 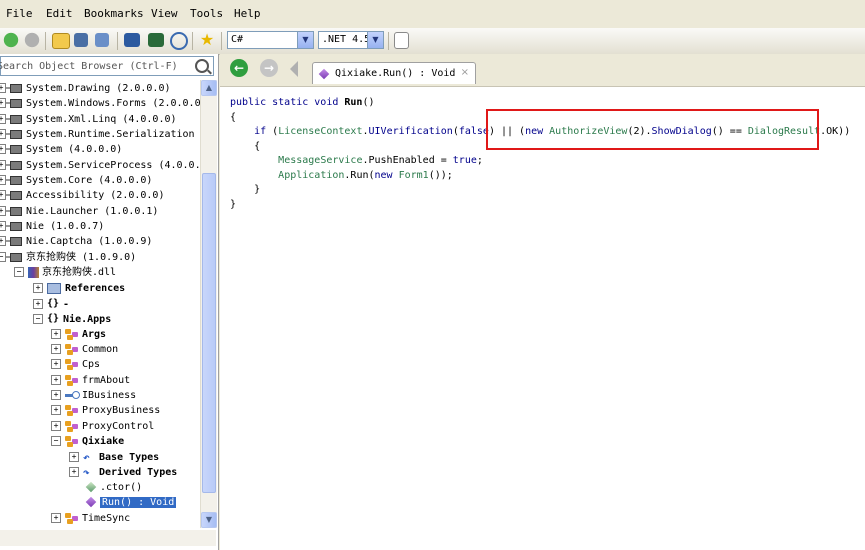 What do you see at coordinates (59, 13) in the screenshot?
I see `menu-edit: Edit` at bounding box center [59, 13].